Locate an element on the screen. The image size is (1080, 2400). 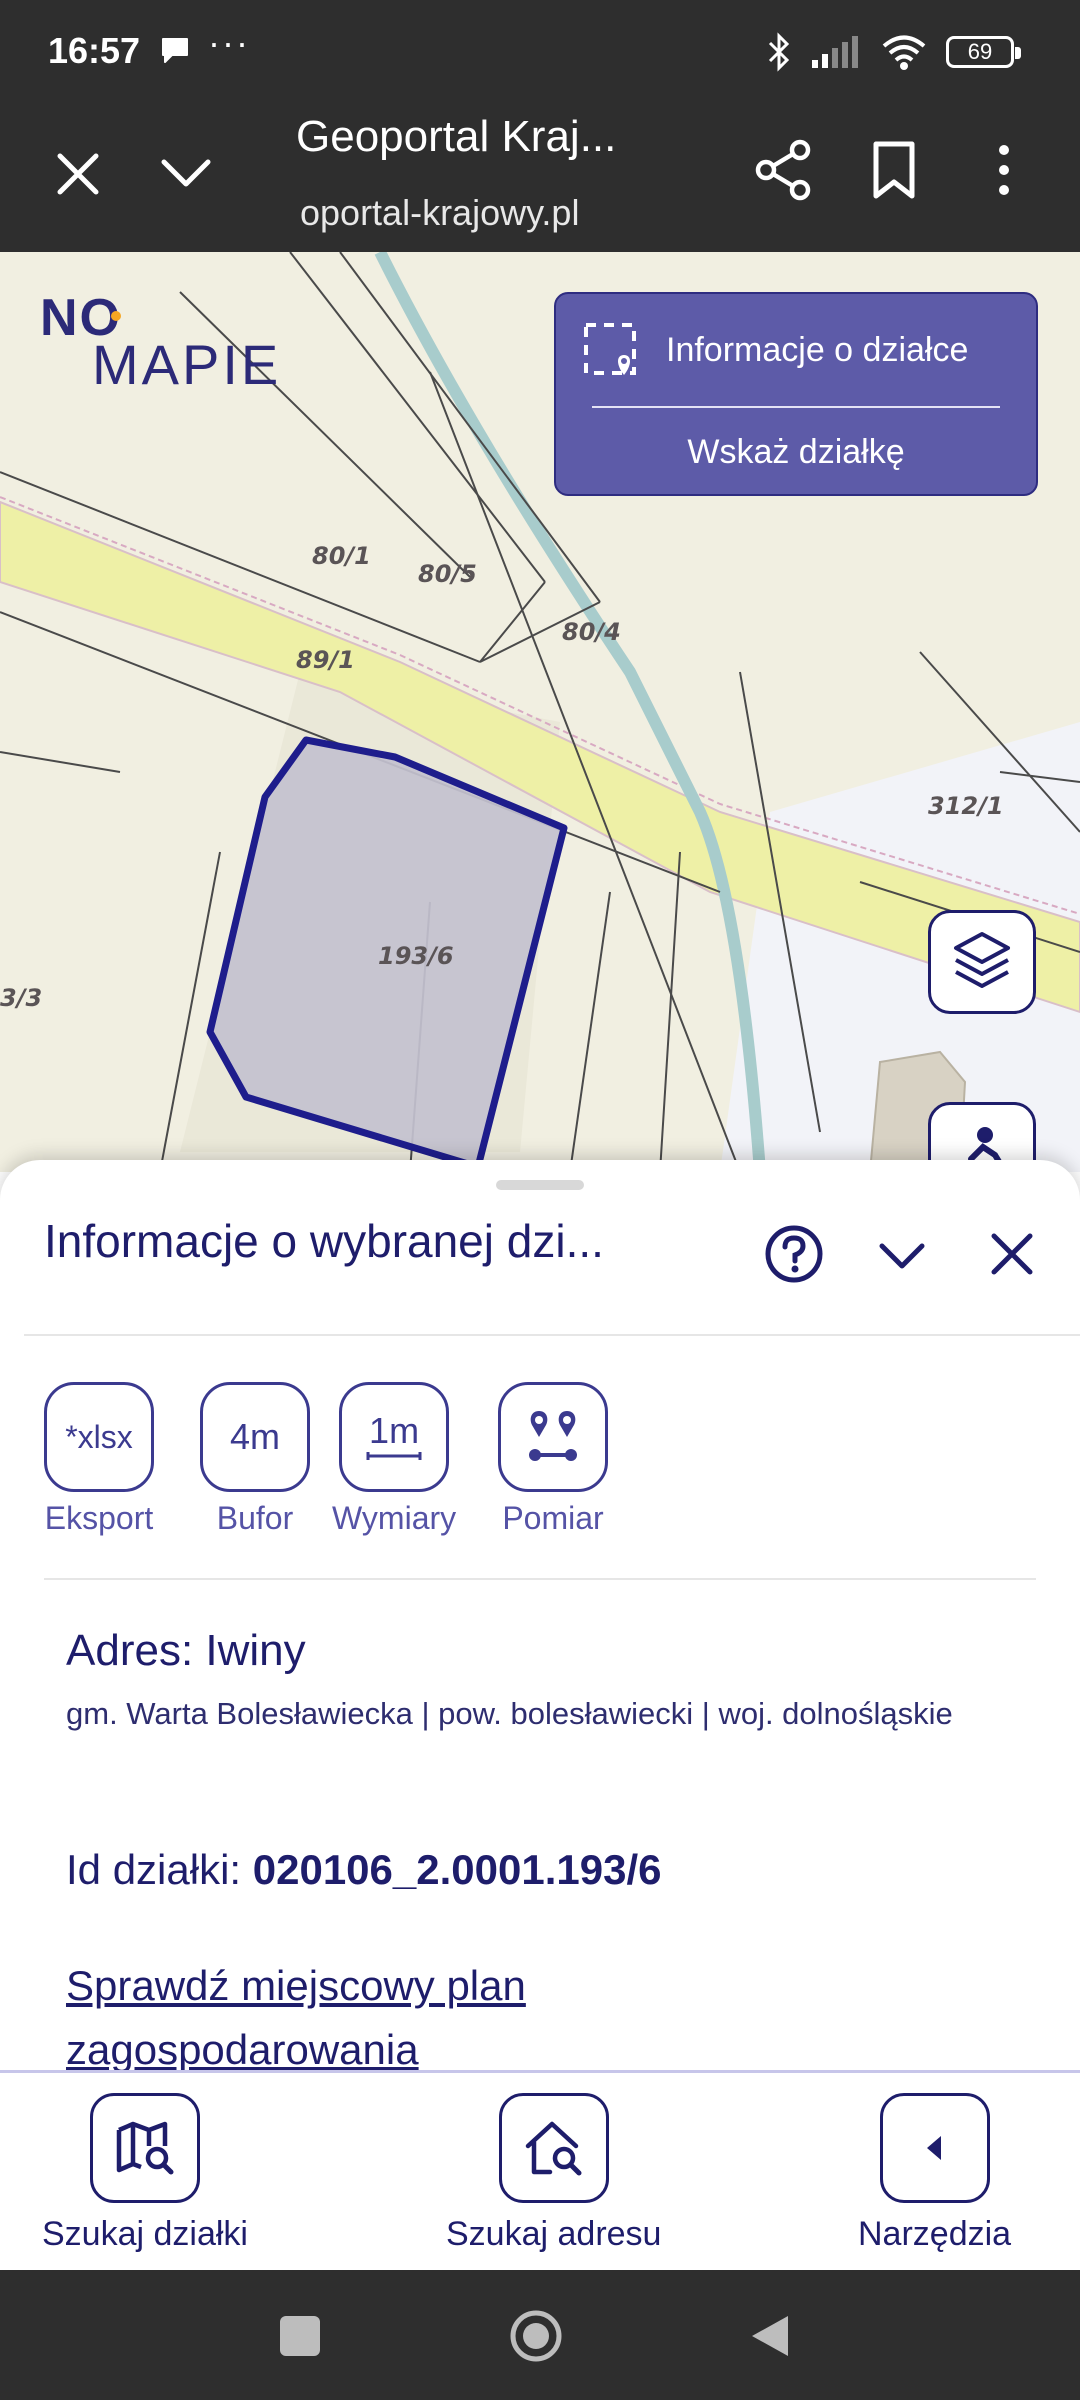
home-search-icon is located at coordinates (553, 2148).